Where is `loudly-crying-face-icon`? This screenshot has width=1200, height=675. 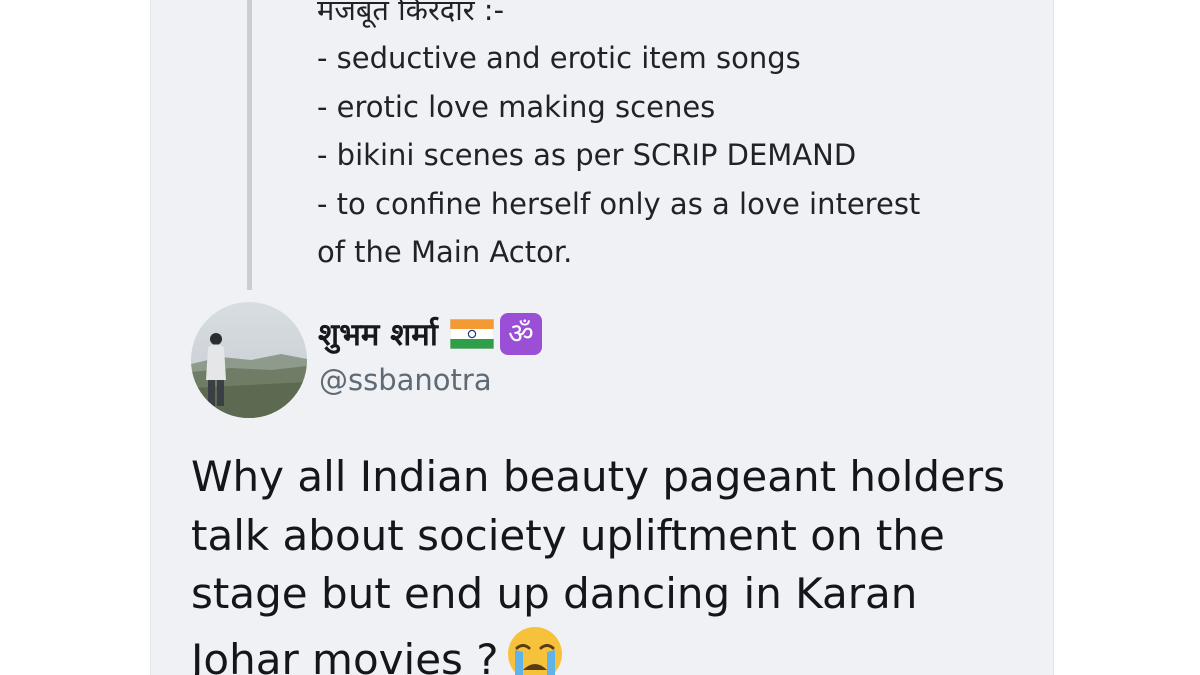
loudly-crying-face-icon is located at coordinates (535, 649).